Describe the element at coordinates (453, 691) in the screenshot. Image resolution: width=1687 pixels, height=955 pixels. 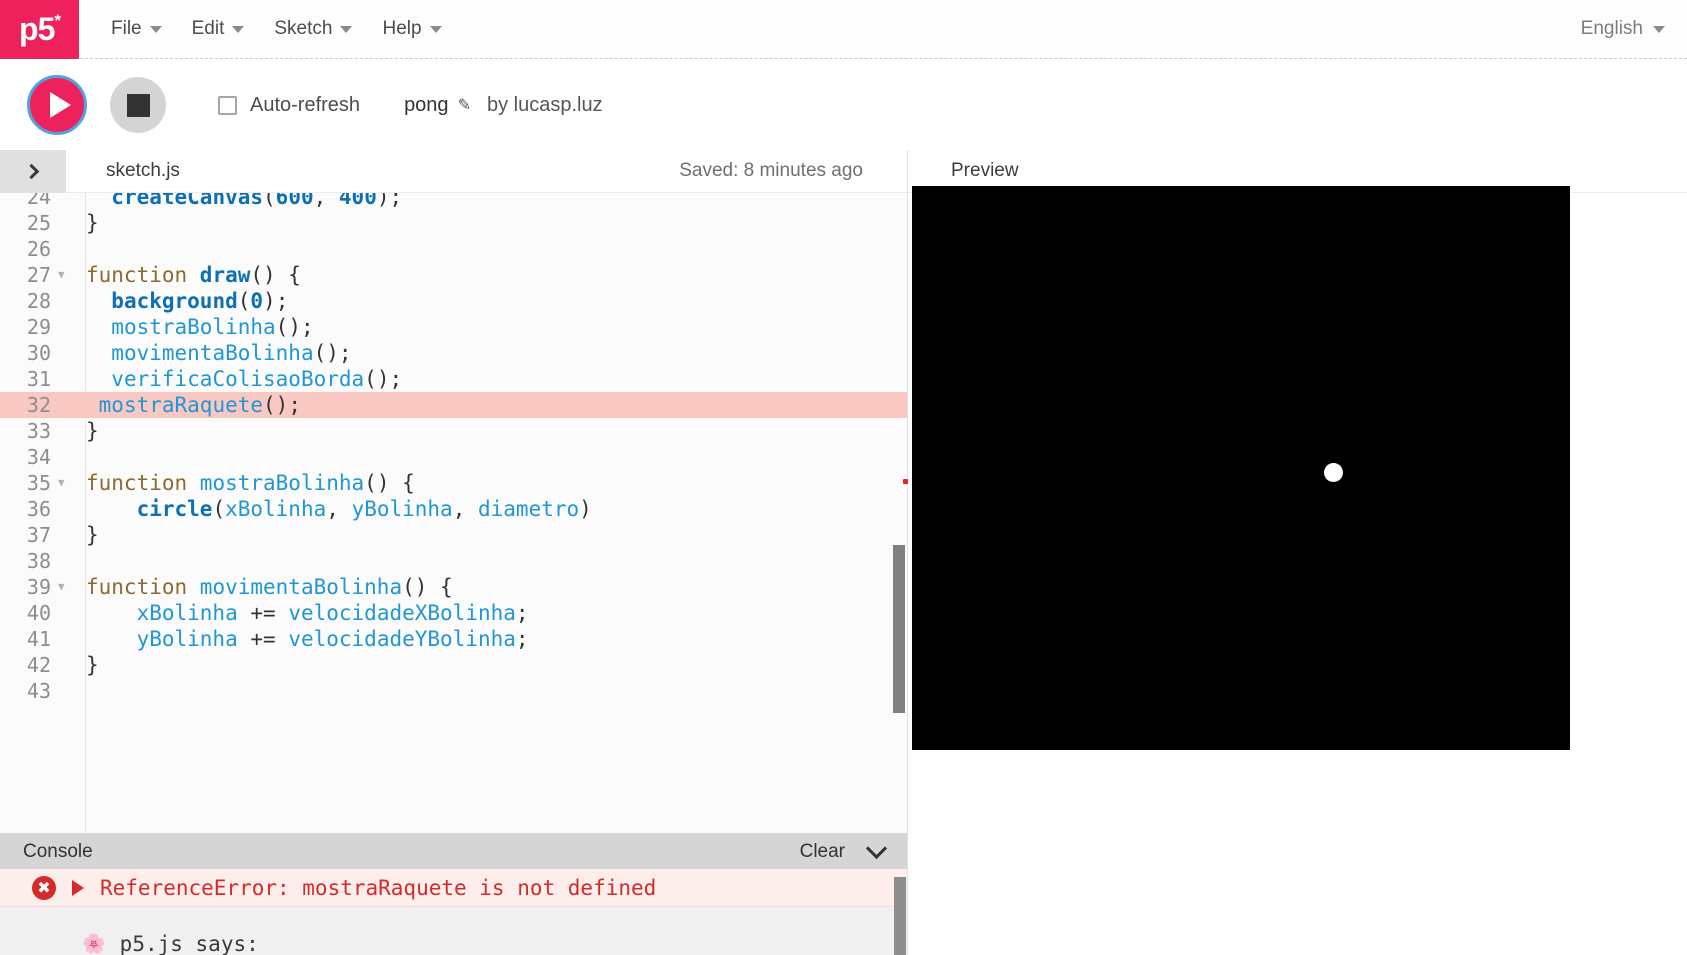
I see `code-line: 43` at that location.